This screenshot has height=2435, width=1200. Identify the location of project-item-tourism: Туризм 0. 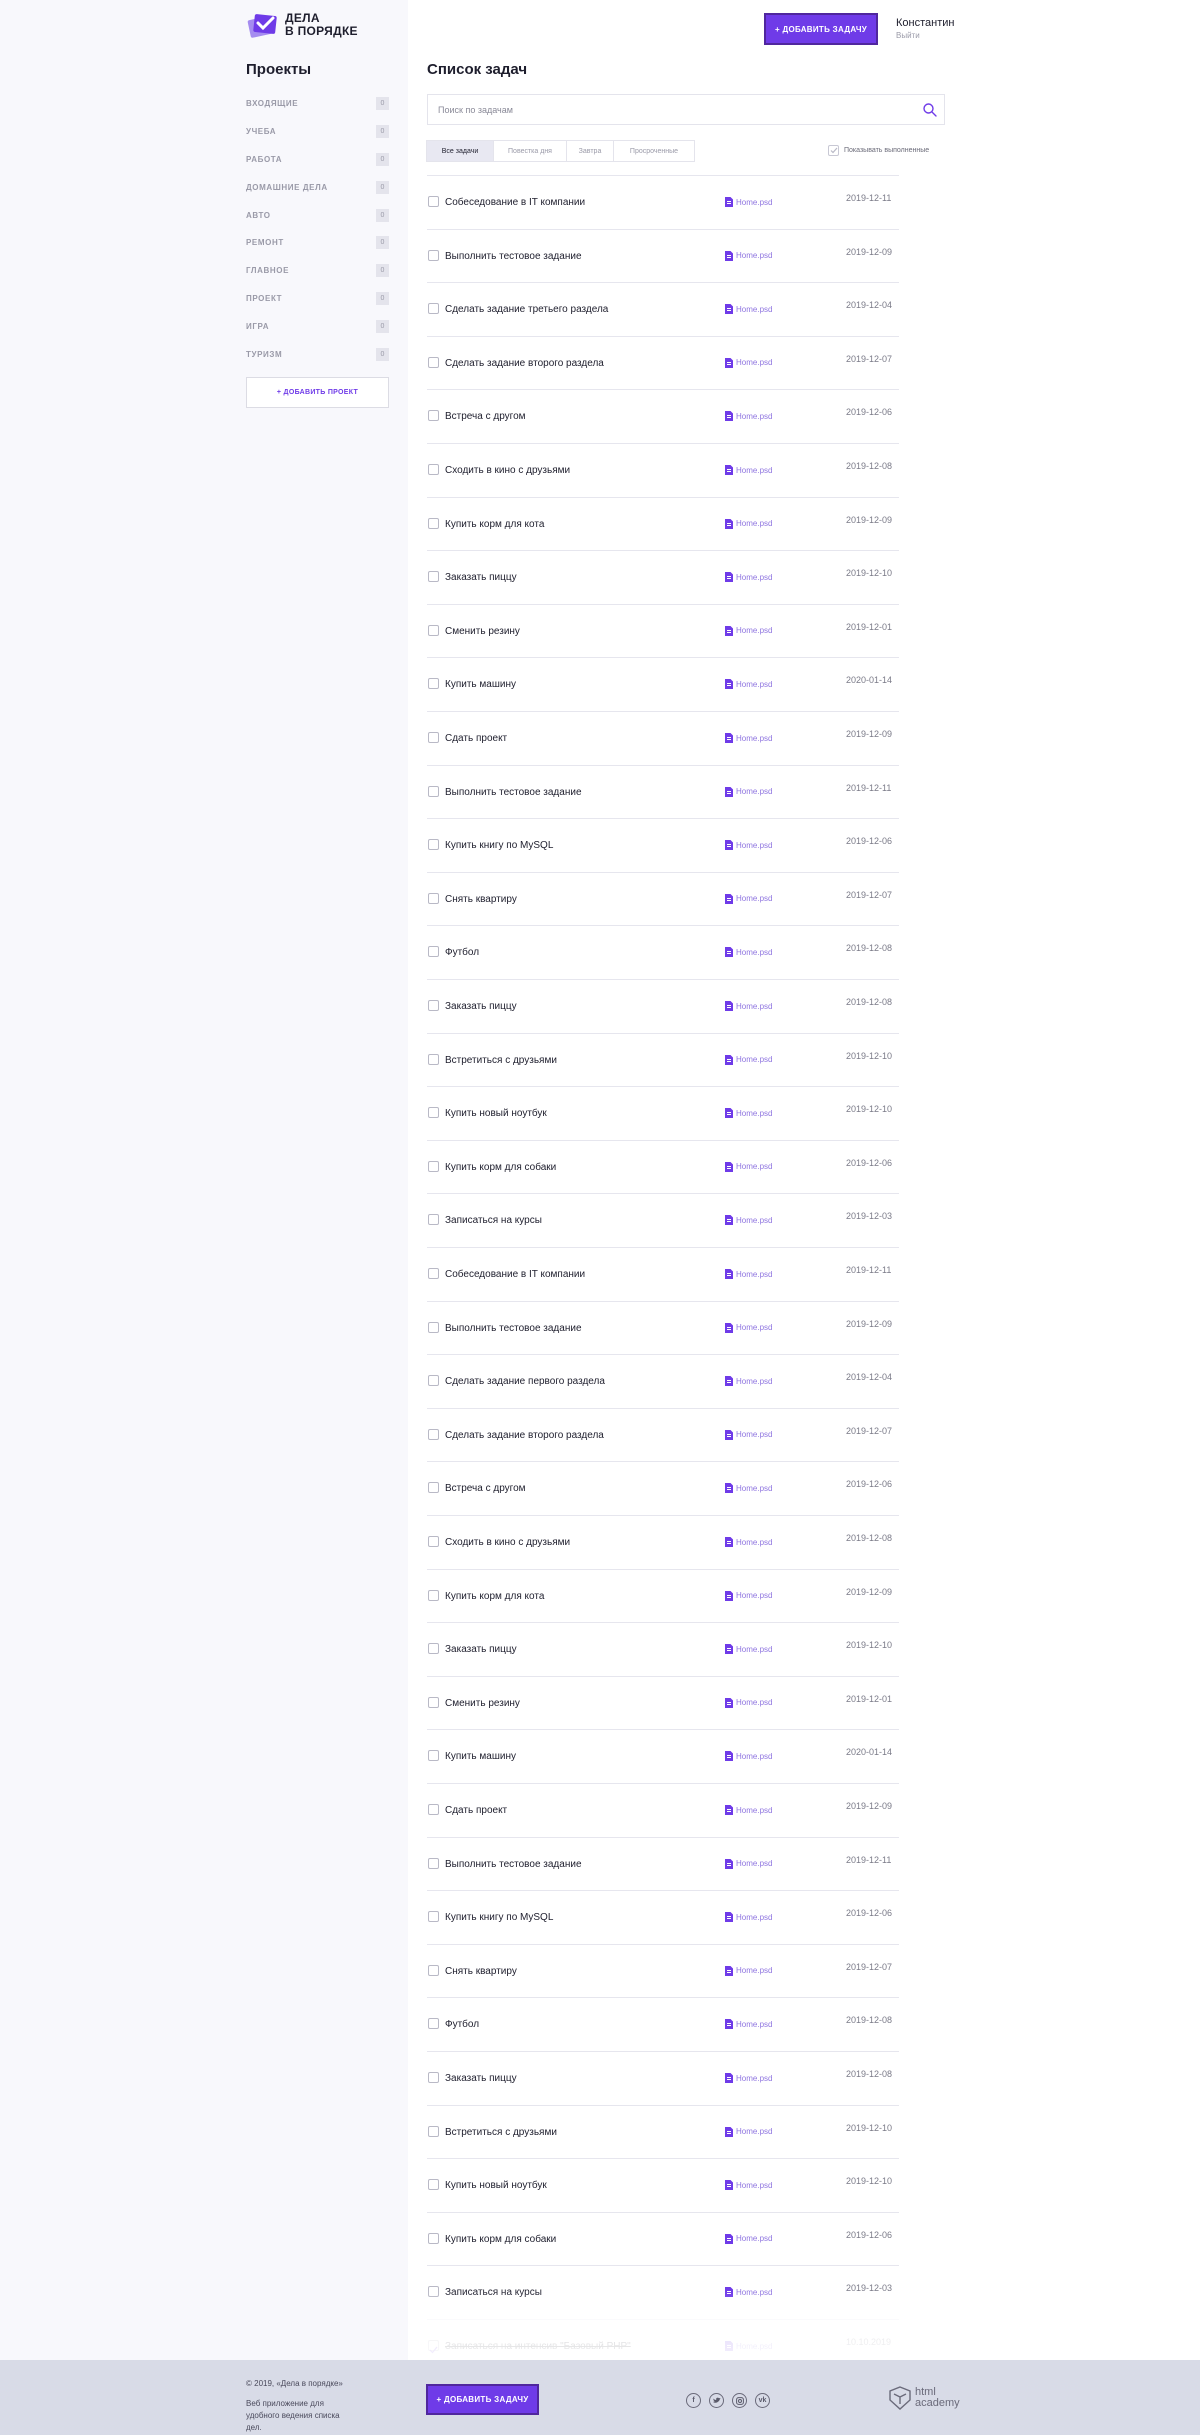
(317, 354).